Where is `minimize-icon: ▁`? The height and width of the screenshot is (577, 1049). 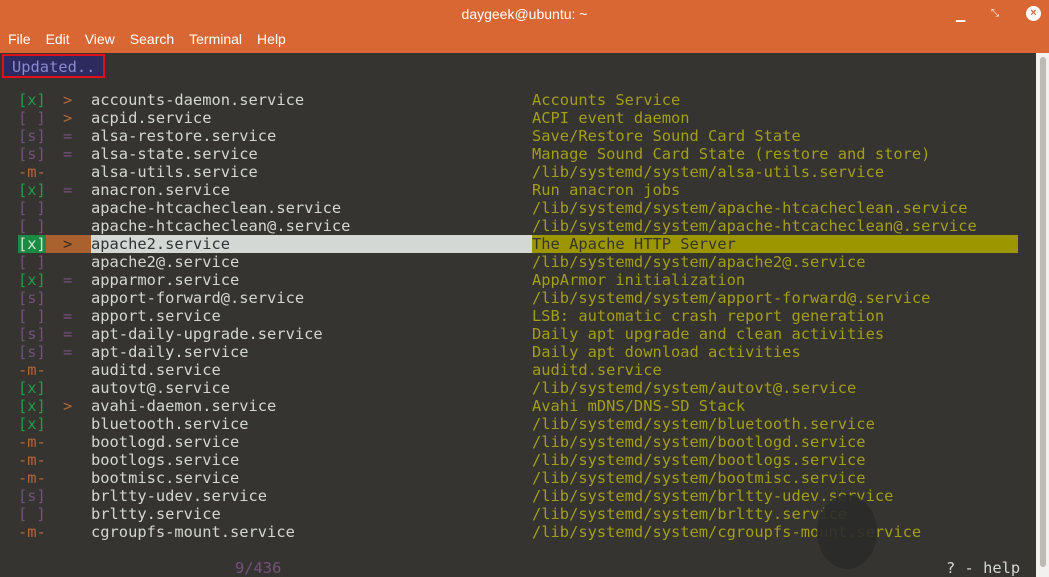
minimize-icon: ▁ is located at coordinates (960, 15).